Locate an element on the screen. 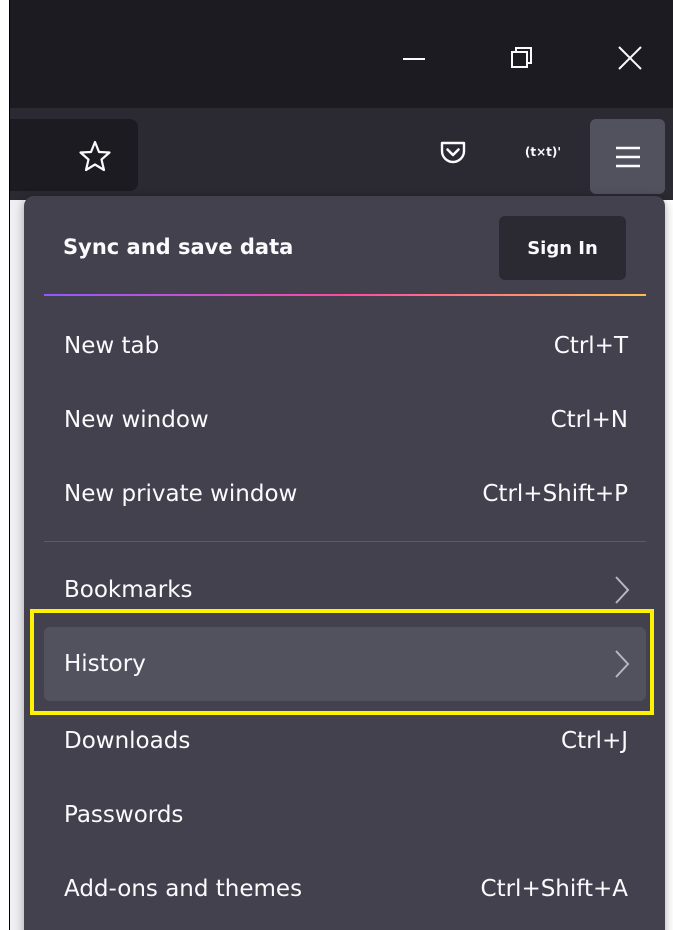  sync-title: Sync and save data is located at coordinates (178, 247).